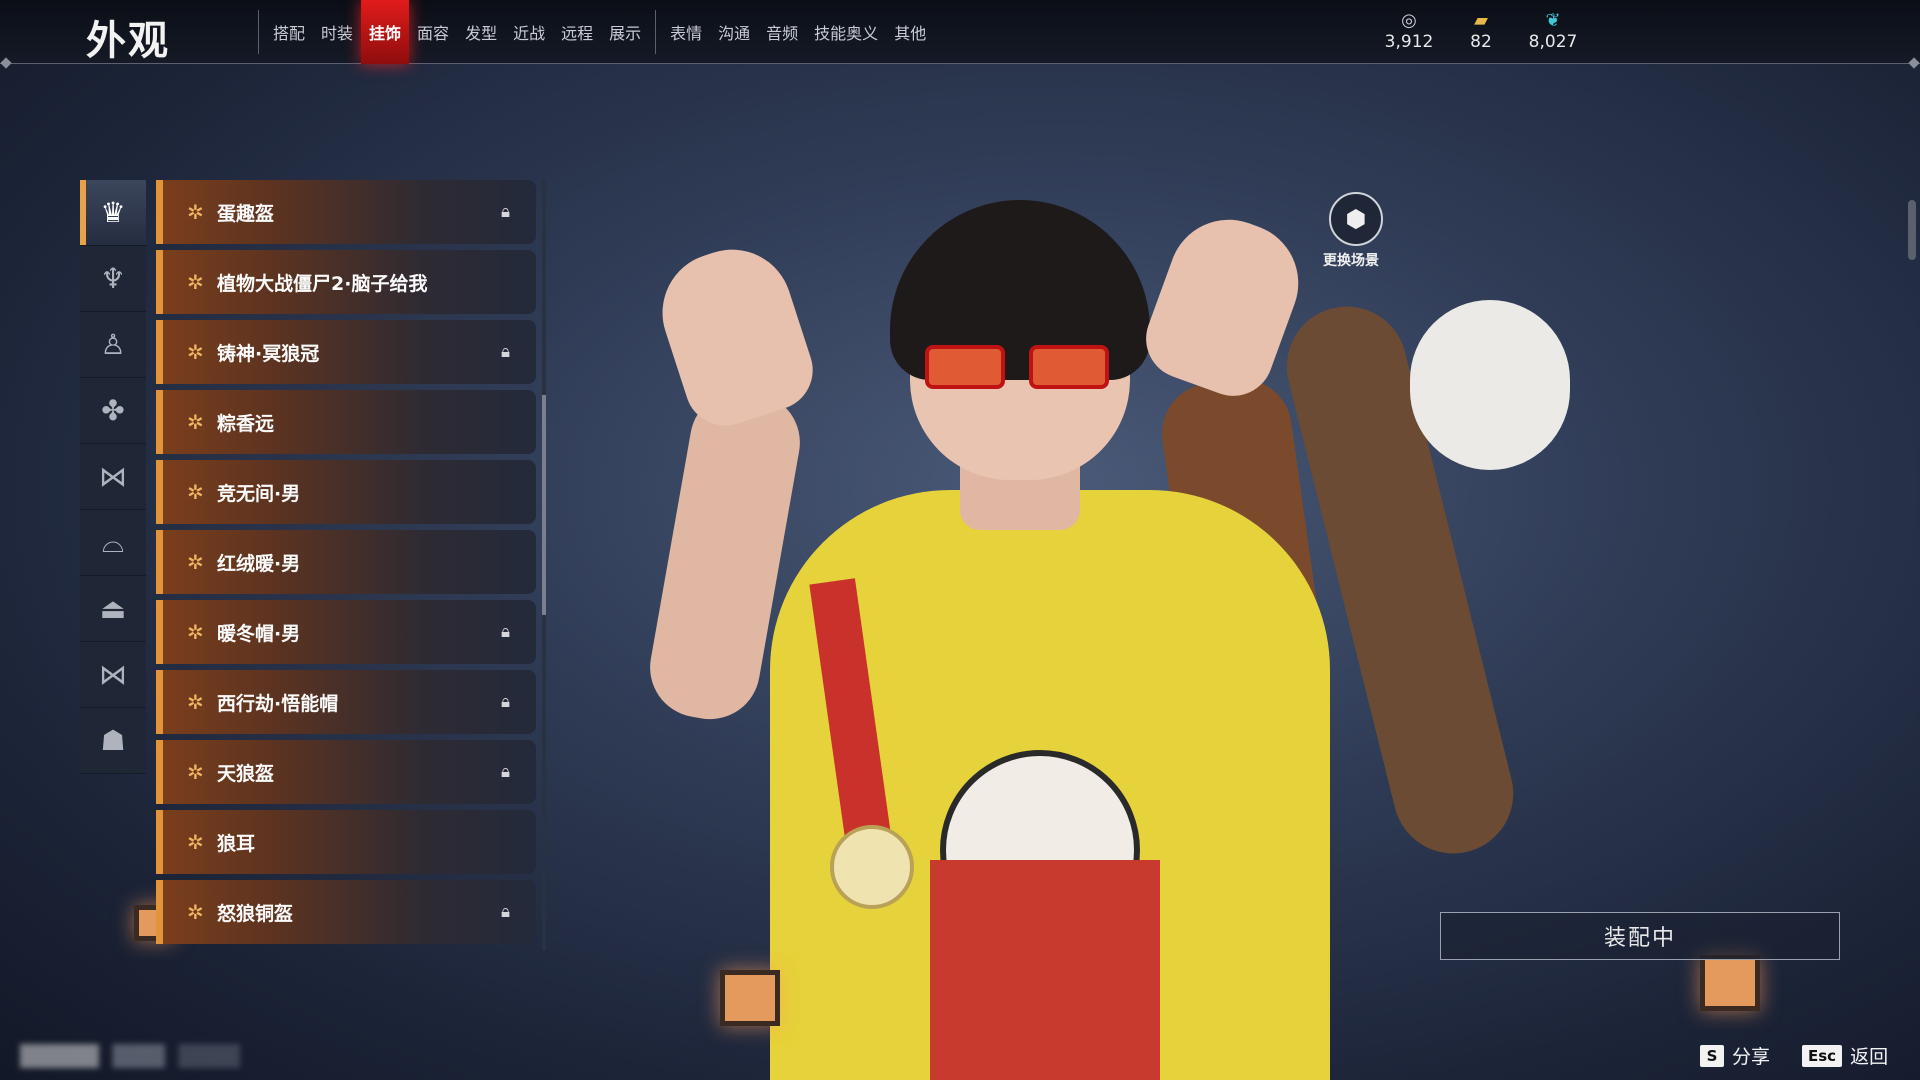 The width and height of the screenshot is (1920, 1080). I want to click on tab-accessories: 挂饰, so click(385, 32).